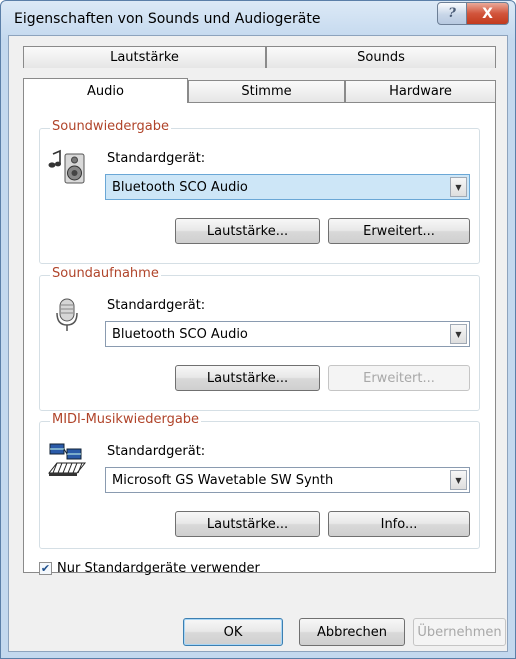 The width and height of the screenshot is (516, 659). Describe the element at coordinates (287, 480) in the screenshot. I see `midi-device-select: Microsoft GS Wavetable SW Synth ▼` at that location.